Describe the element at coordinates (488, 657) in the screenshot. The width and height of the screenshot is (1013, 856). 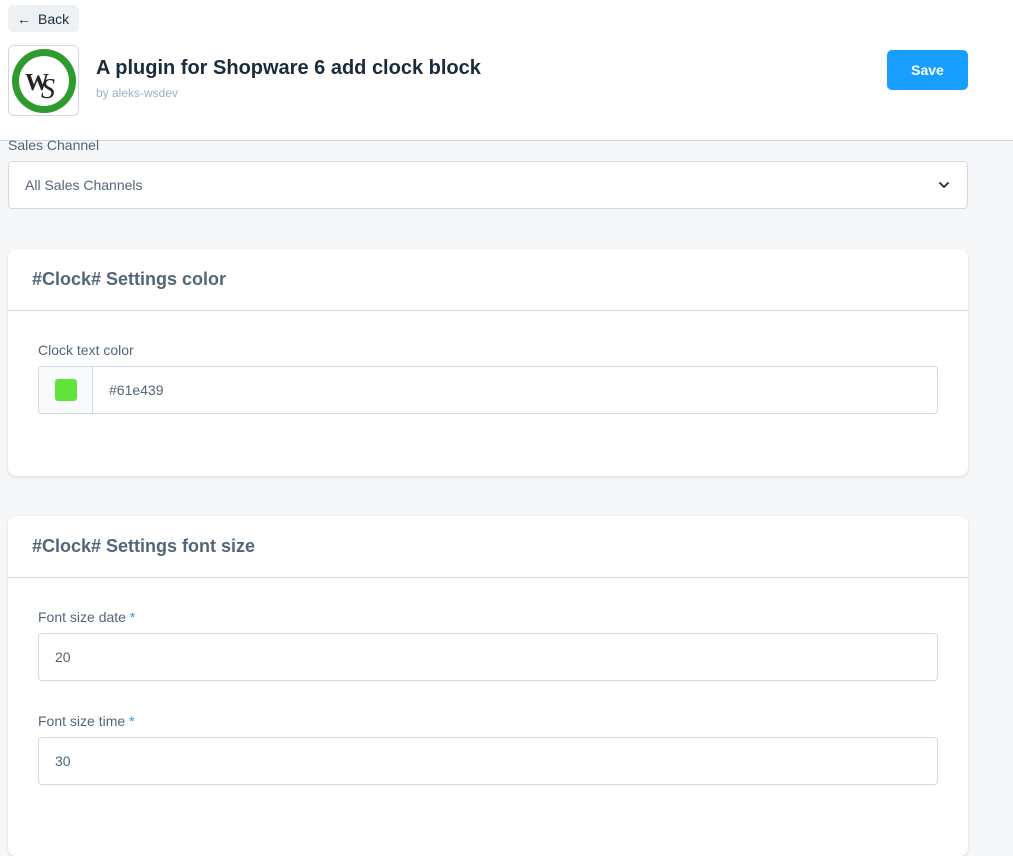
I see `font-size-date-input: 20` at that location.